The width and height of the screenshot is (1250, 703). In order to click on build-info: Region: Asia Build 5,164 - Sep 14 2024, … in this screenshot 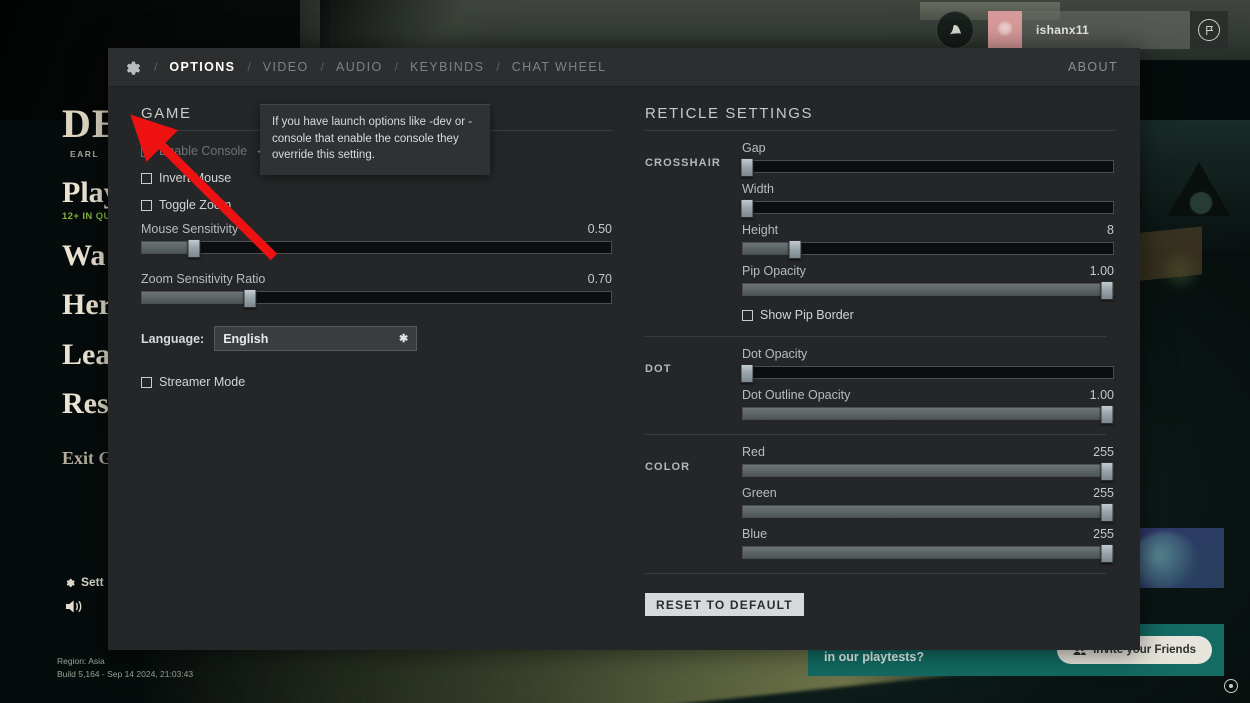, I will do `click(125, 668)`.